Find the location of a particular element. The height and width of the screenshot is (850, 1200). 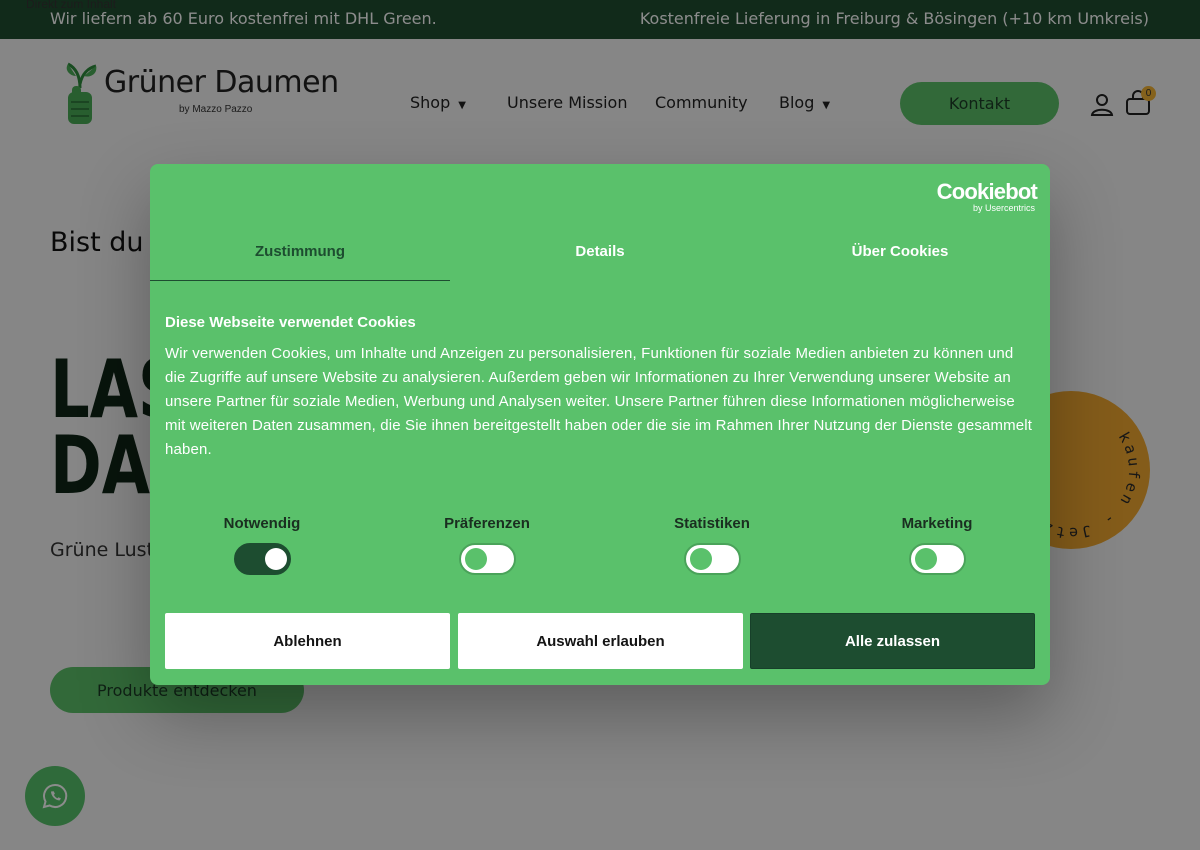

cookiebot-logo-word: Cookiebot is located at coordinates (987, 191).